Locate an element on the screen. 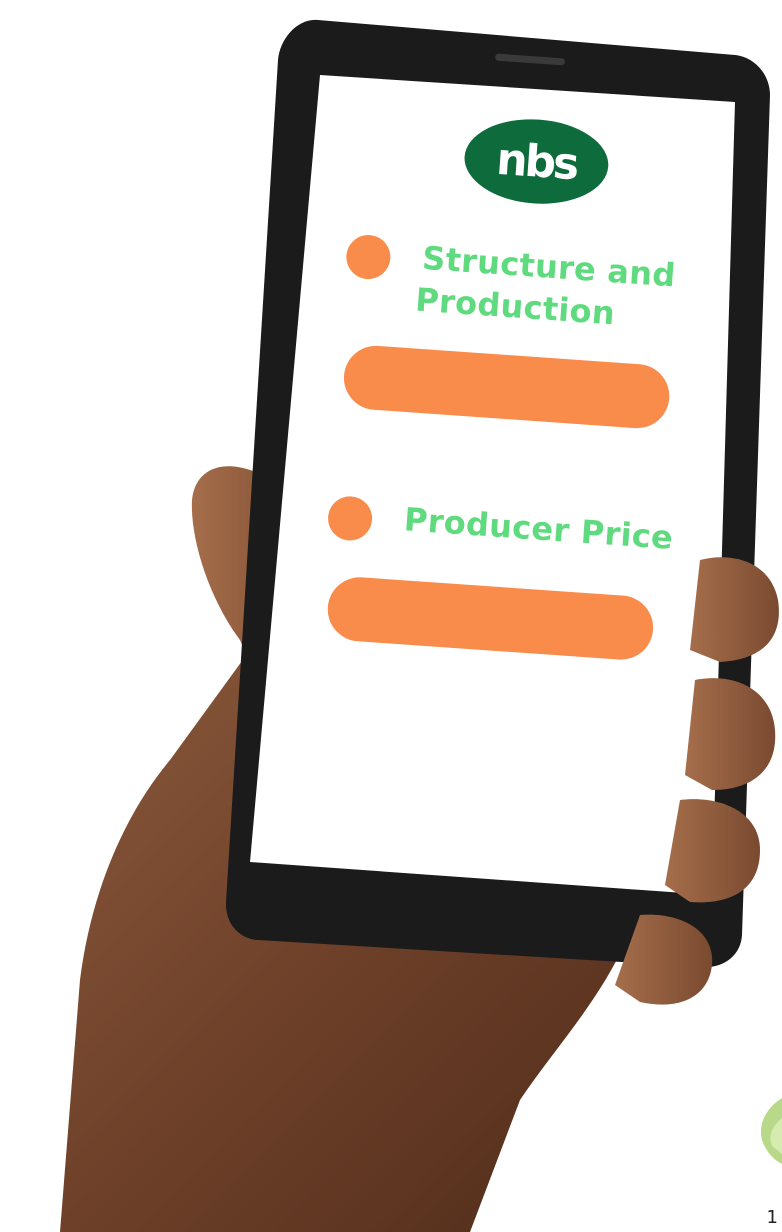 The height and width of the screenshot is (1232, 782). svg-text: nbs is located at coordinates (537, 162).